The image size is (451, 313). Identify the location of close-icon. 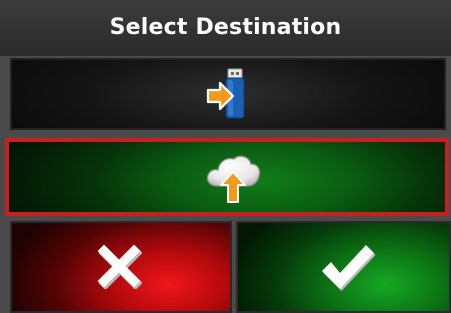
(119, 266).